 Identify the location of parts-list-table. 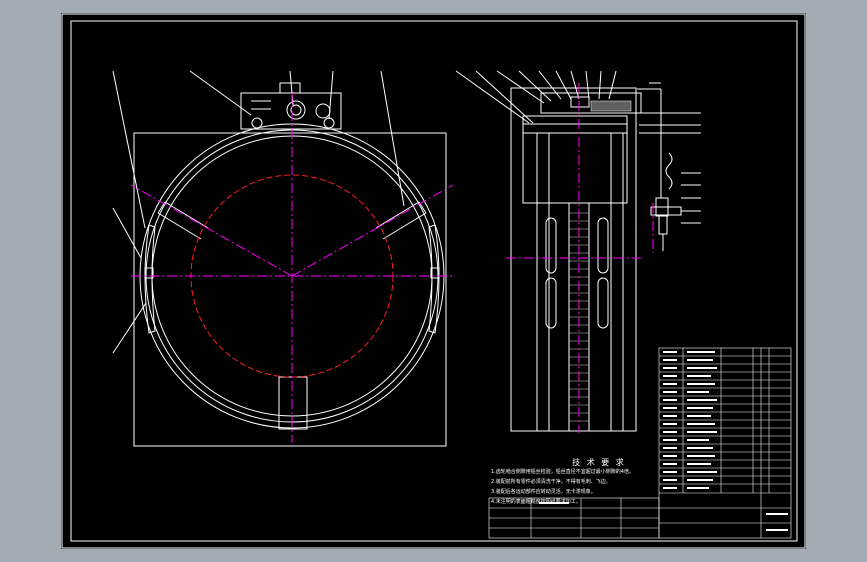
(640, 443).